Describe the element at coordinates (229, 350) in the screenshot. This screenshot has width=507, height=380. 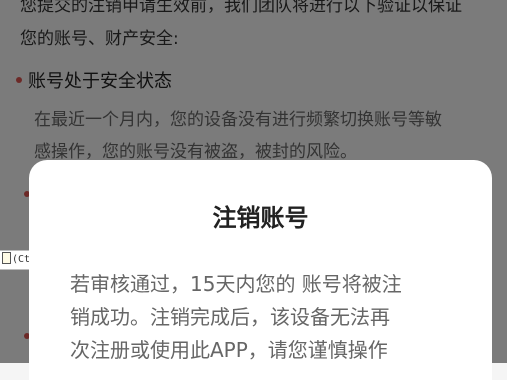
I see `dialog-body-line-3: 次注册或使用此APP，请您谨慎操作` at that location.